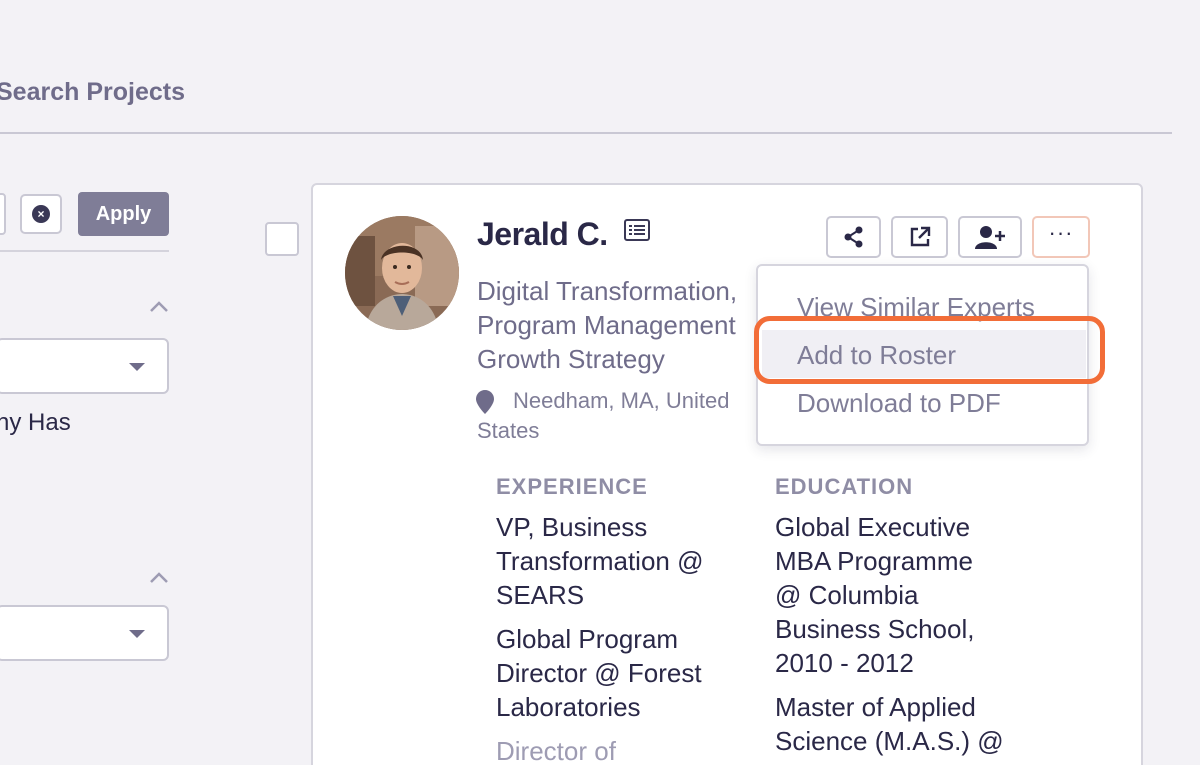 The image size is (1200, 765). What do you see at coordinates (1061, 232) in the screenshot?
I see `more-icon: ···` at bounding box center [1061, 232].